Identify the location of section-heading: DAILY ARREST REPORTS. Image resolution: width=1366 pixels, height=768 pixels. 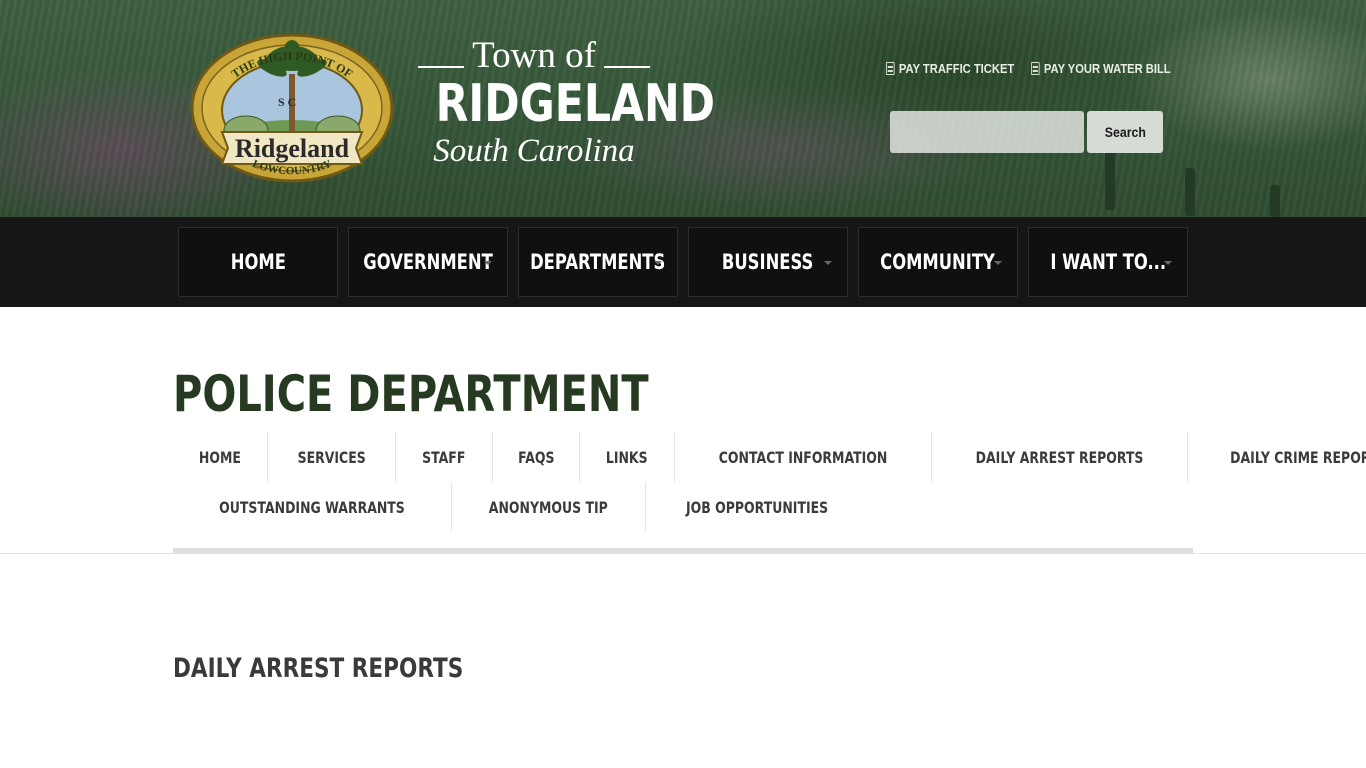
(318, 668).